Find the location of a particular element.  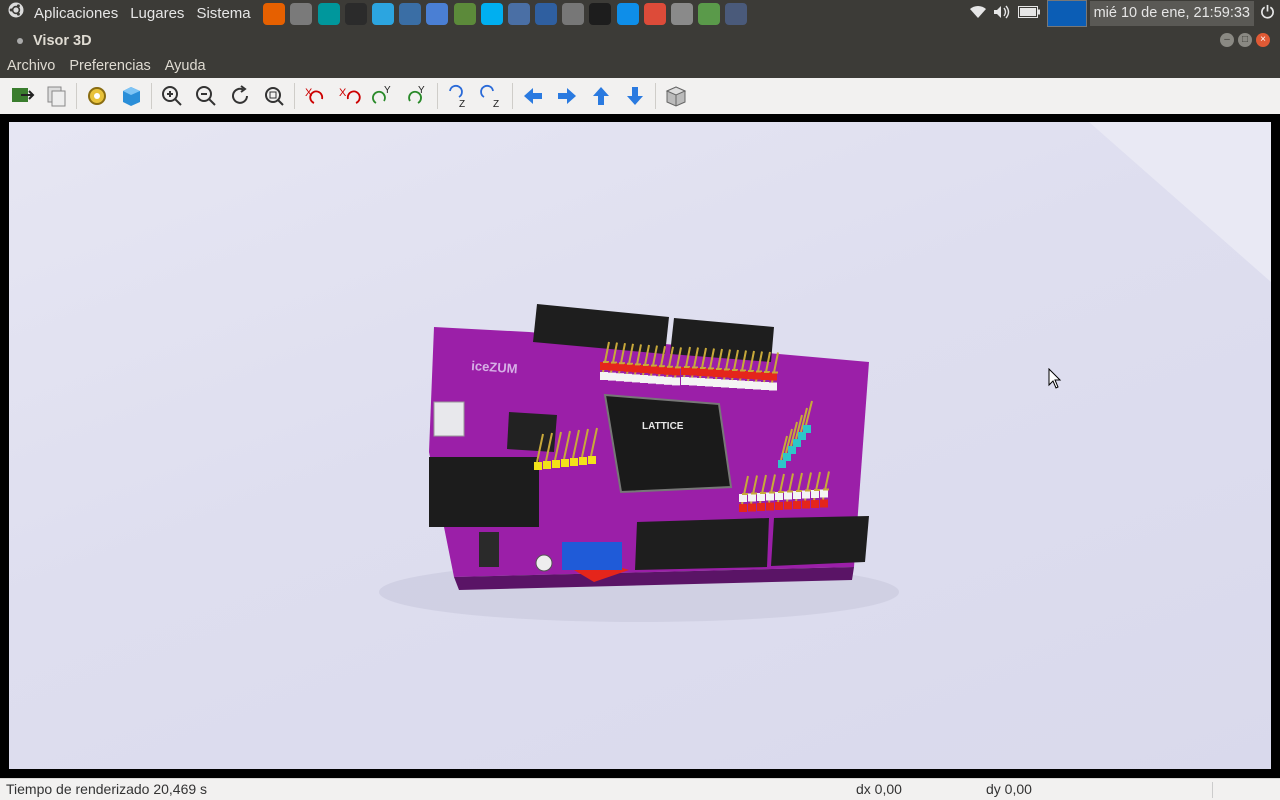

display-icon is located at coordinates (736, 13).